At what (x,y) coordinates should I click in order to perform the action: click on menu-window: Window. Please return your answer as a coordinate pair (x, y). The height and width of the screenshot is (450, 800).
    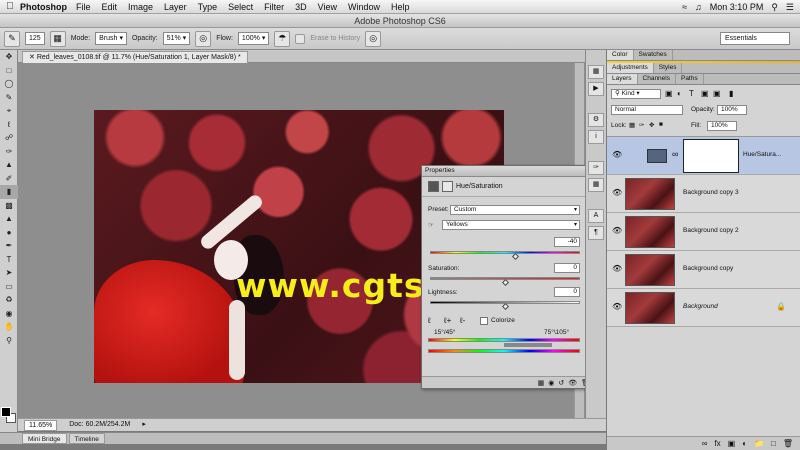
    Looking at the image, I should click on (364, 7).